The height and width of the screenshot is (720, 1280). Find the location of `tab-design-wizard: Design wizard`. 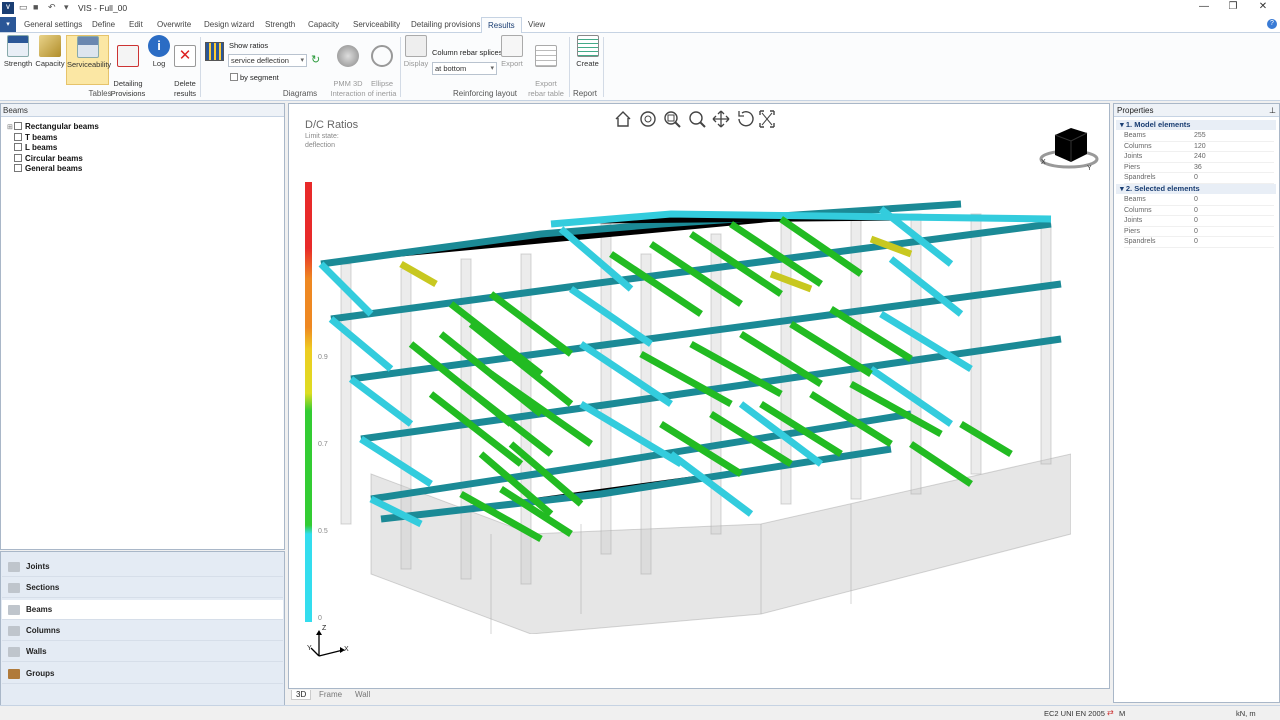

tab-design-wizard: Design wizard is located at coordinates (229, 25).